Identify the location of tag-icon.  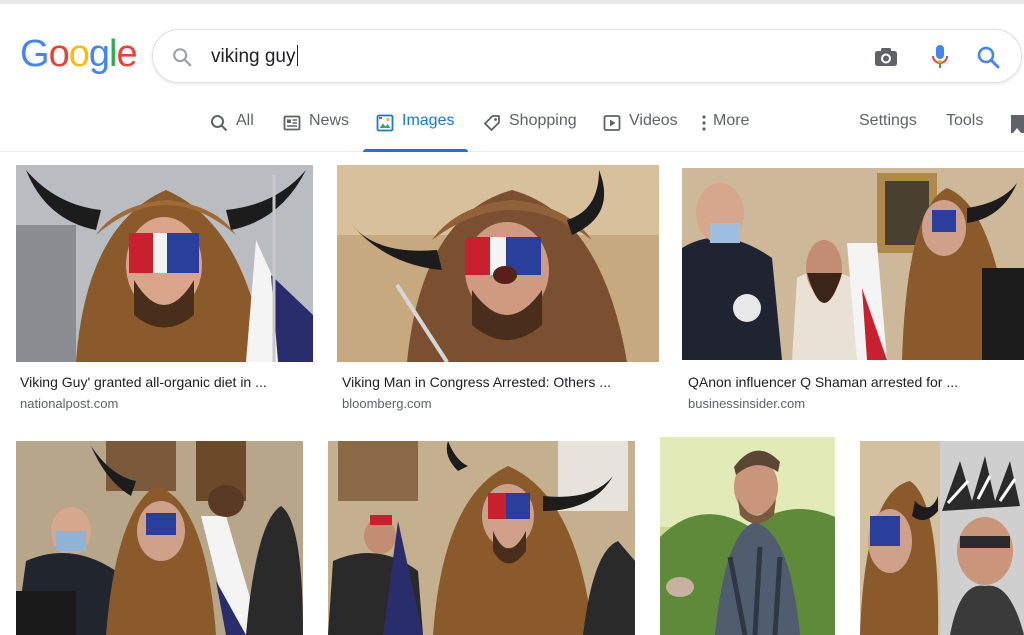
(492, 123).